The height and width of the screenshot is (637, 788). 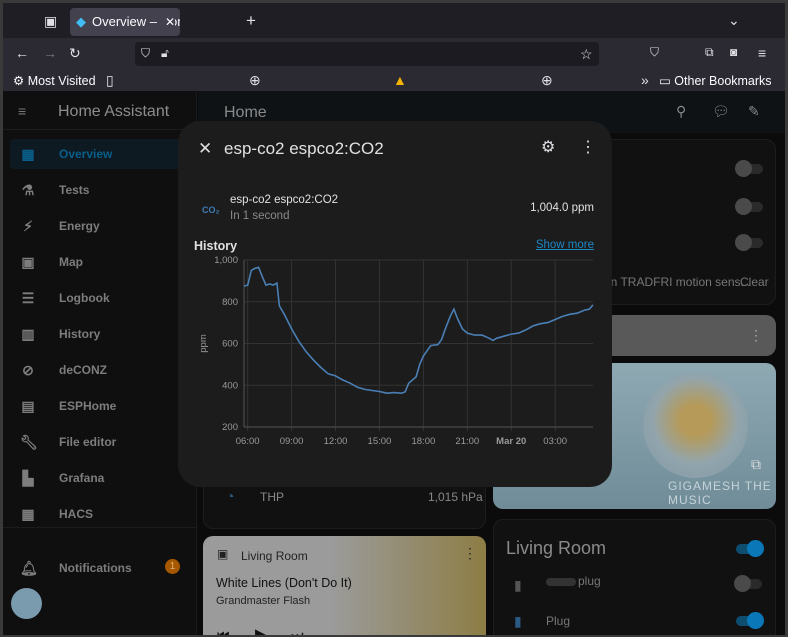 What do you see at coordinates (565, 245) in the screenshot?
I see `show-more-link: Show more` at bounding box center [565, 245].